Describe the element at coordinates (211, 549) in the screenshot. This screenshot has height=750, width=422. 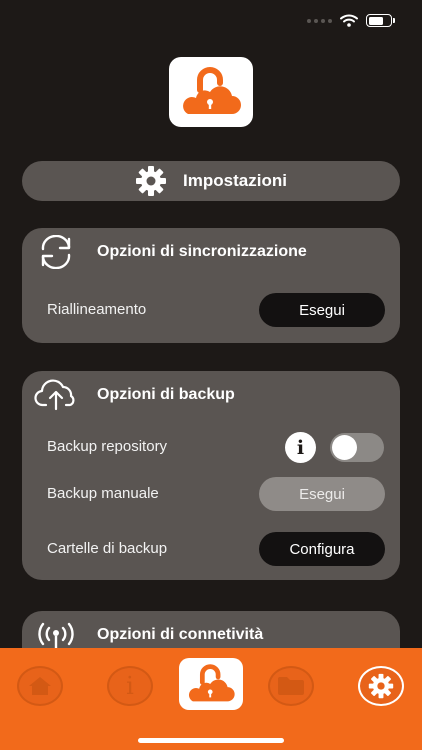
I see `backup-folders-row: Cartelle di backup Configura` at that location.